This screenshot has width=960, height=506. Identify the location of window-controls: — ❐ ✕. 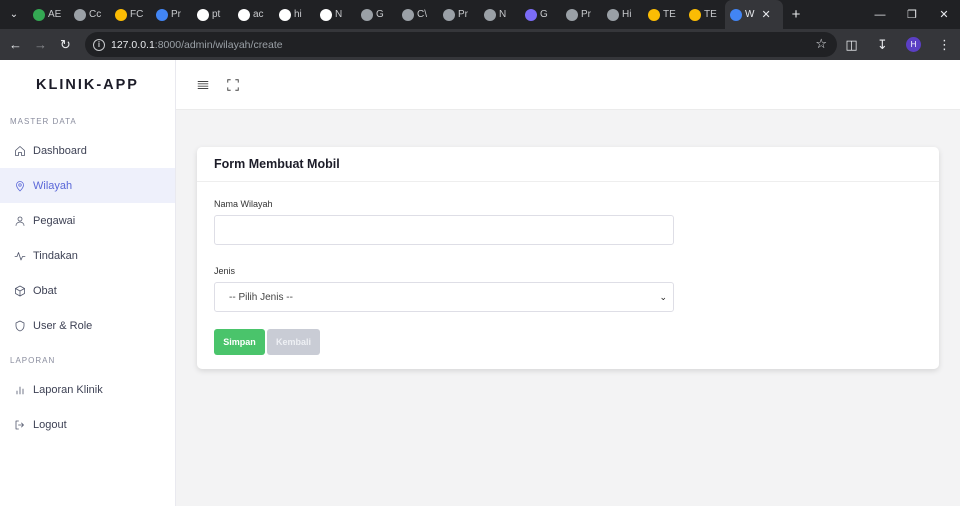
(912, 14).